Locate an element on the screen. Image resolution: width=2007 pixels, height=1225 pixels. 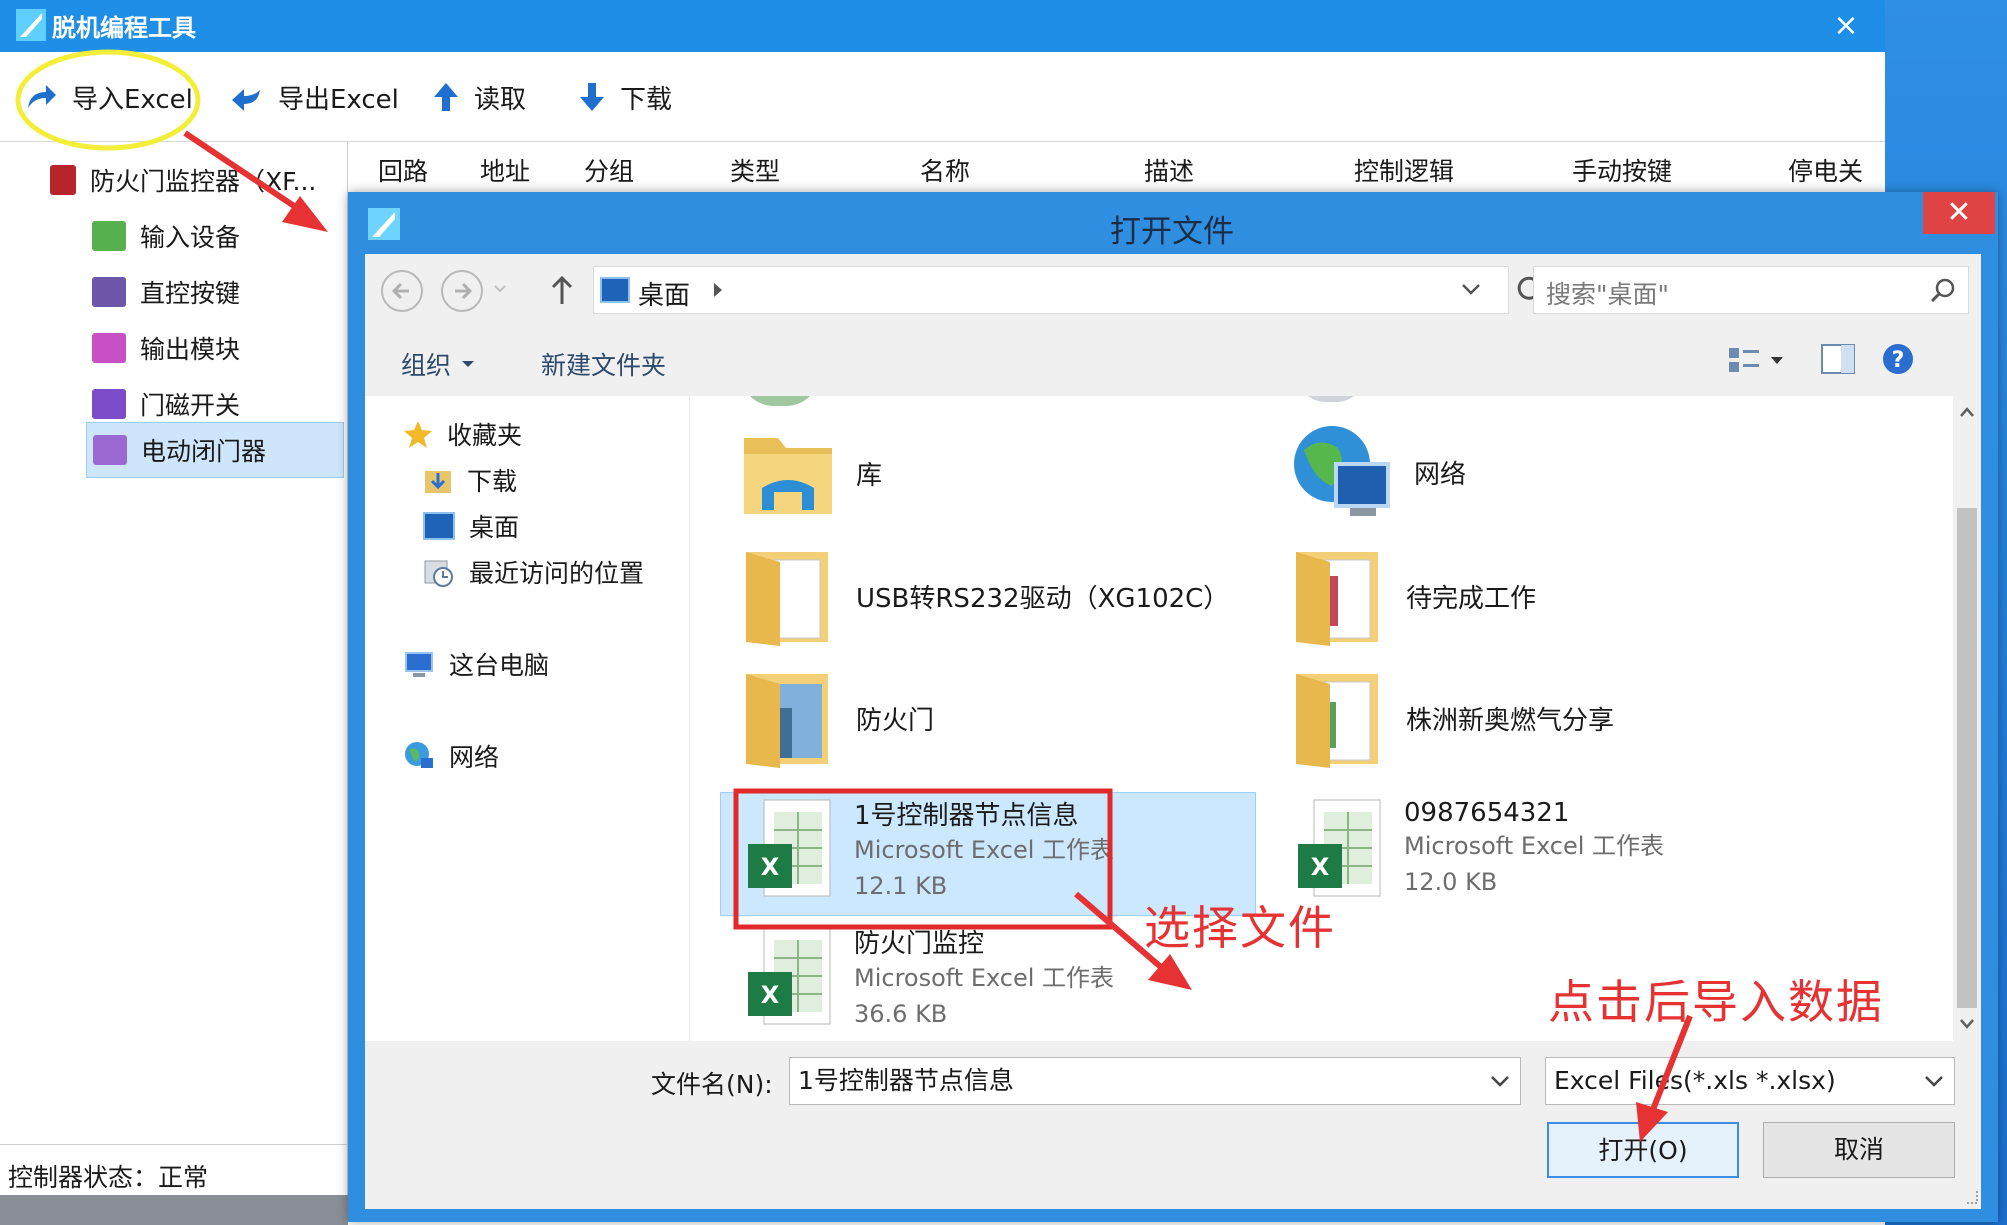
select-file-annotation: 选择文件 is located at coordinates (1240, 928).